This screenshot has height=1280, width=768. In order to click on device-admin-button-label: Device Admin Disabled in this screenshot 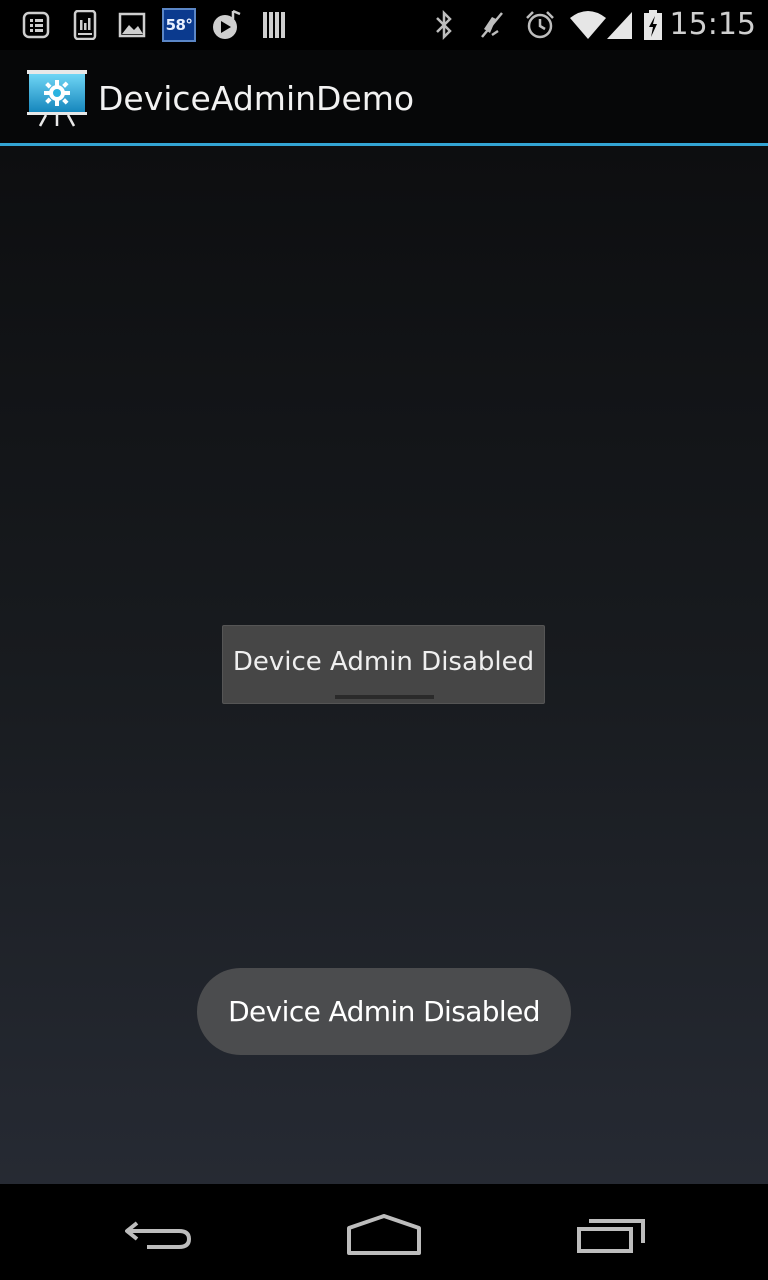, I will do `click(383, 661)`.